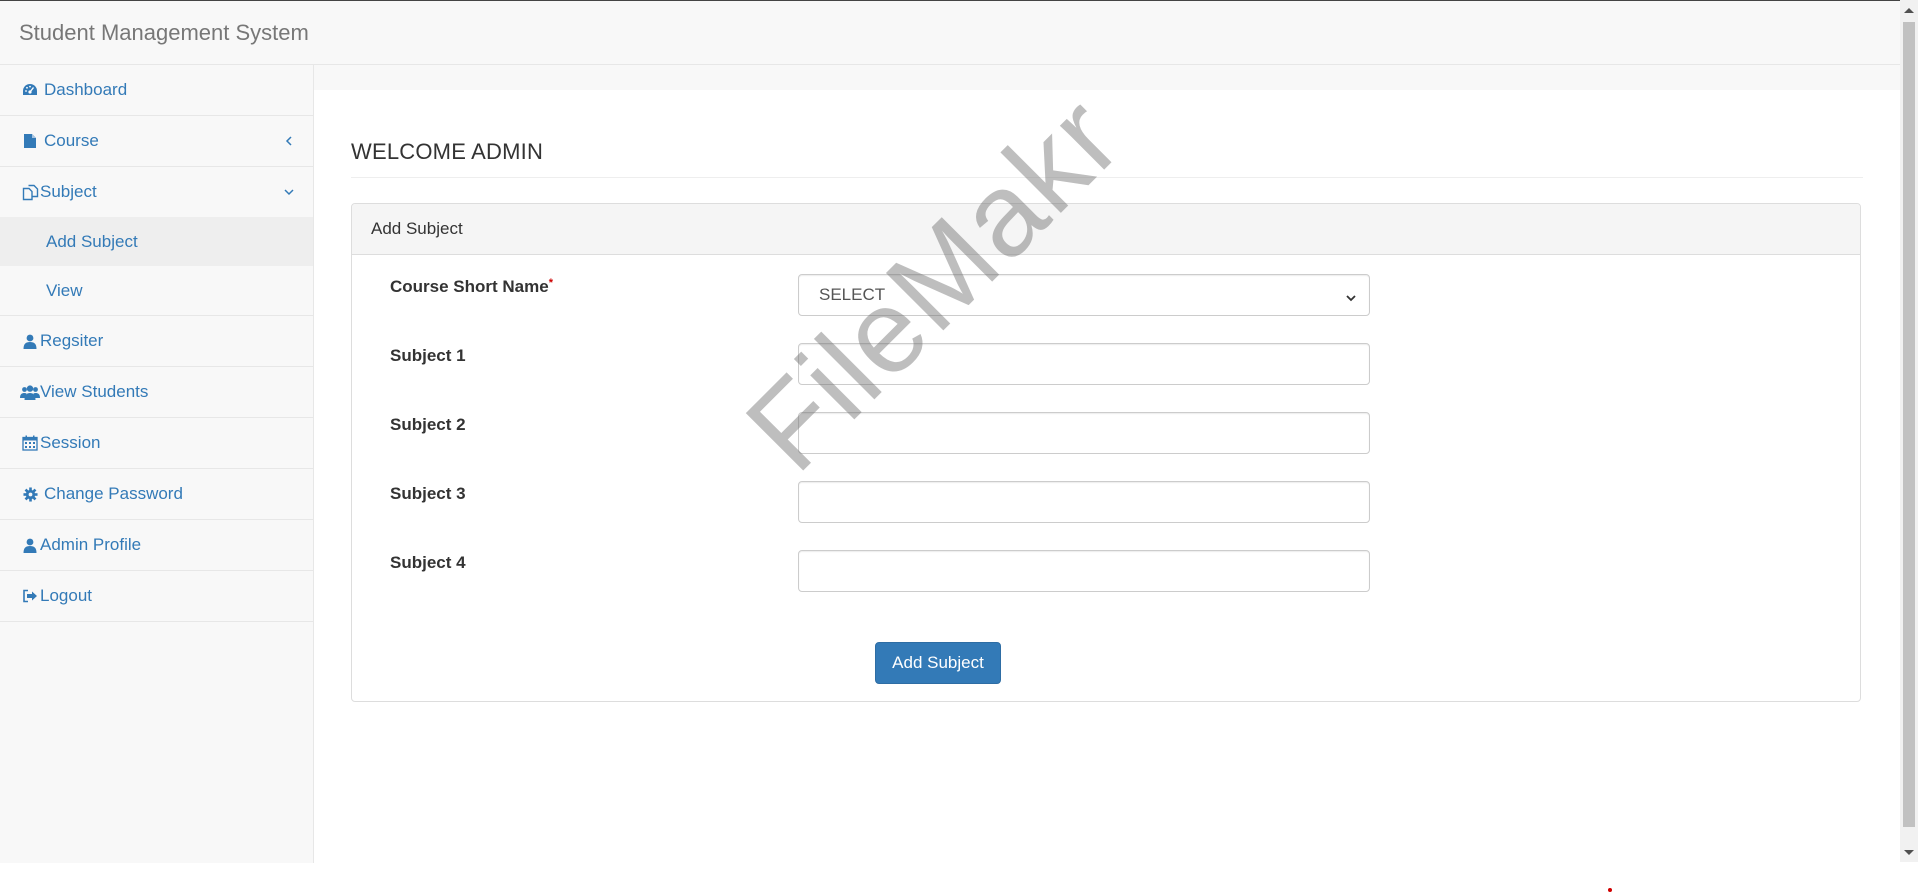  Describe the element at coordinates (156, 141) in the screenshot. I see `sidebar-item-course: Course` at that location.